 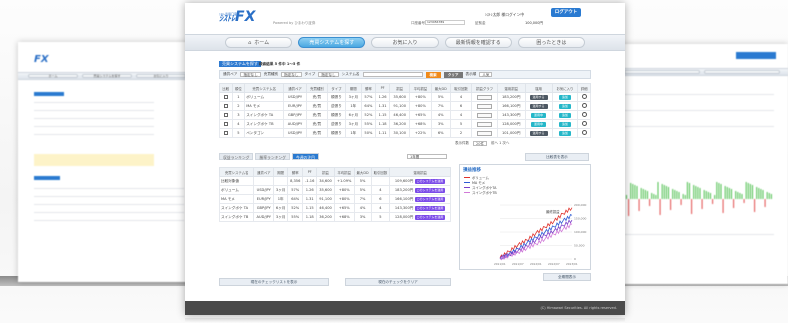 I want to click on home-icon: ⌂, so click(x=250, y=42).